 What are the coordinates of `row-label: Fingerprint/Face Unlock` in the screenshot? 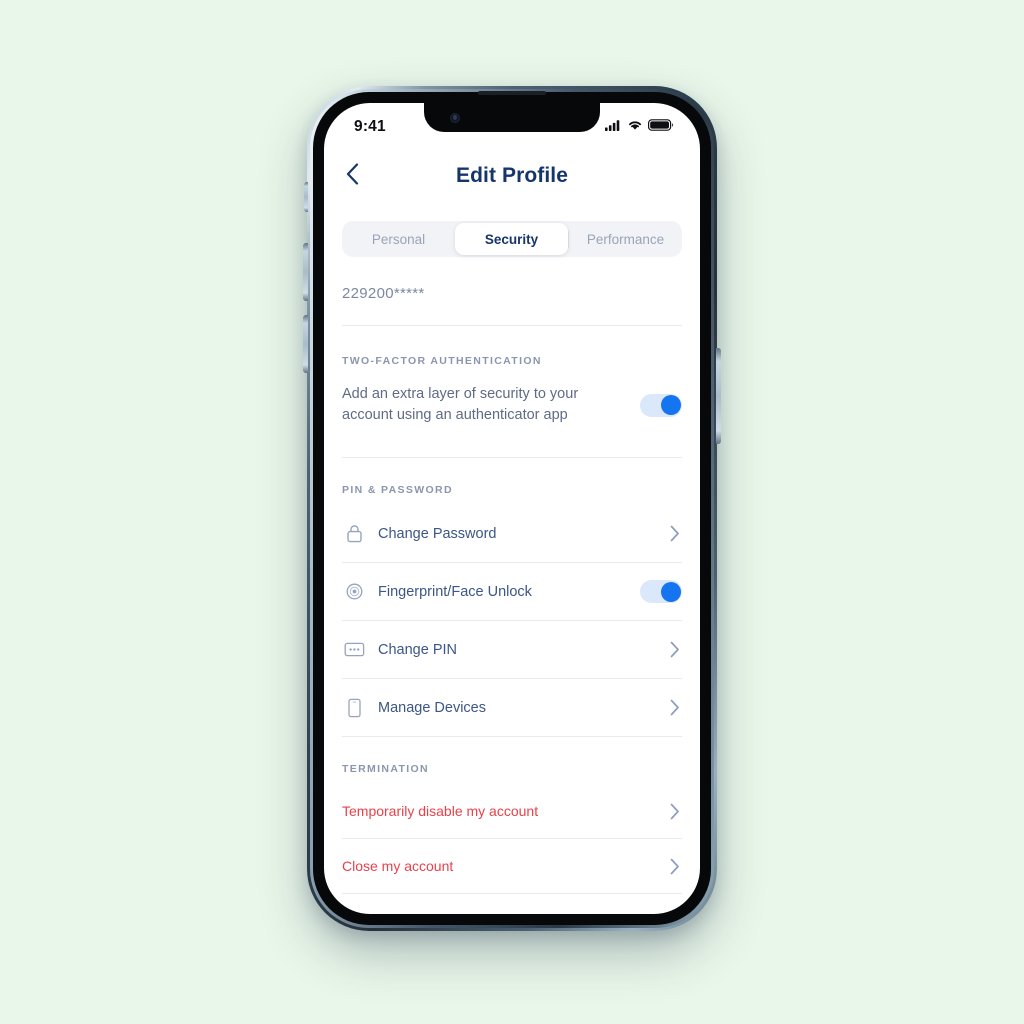 It's located at (455, 591).